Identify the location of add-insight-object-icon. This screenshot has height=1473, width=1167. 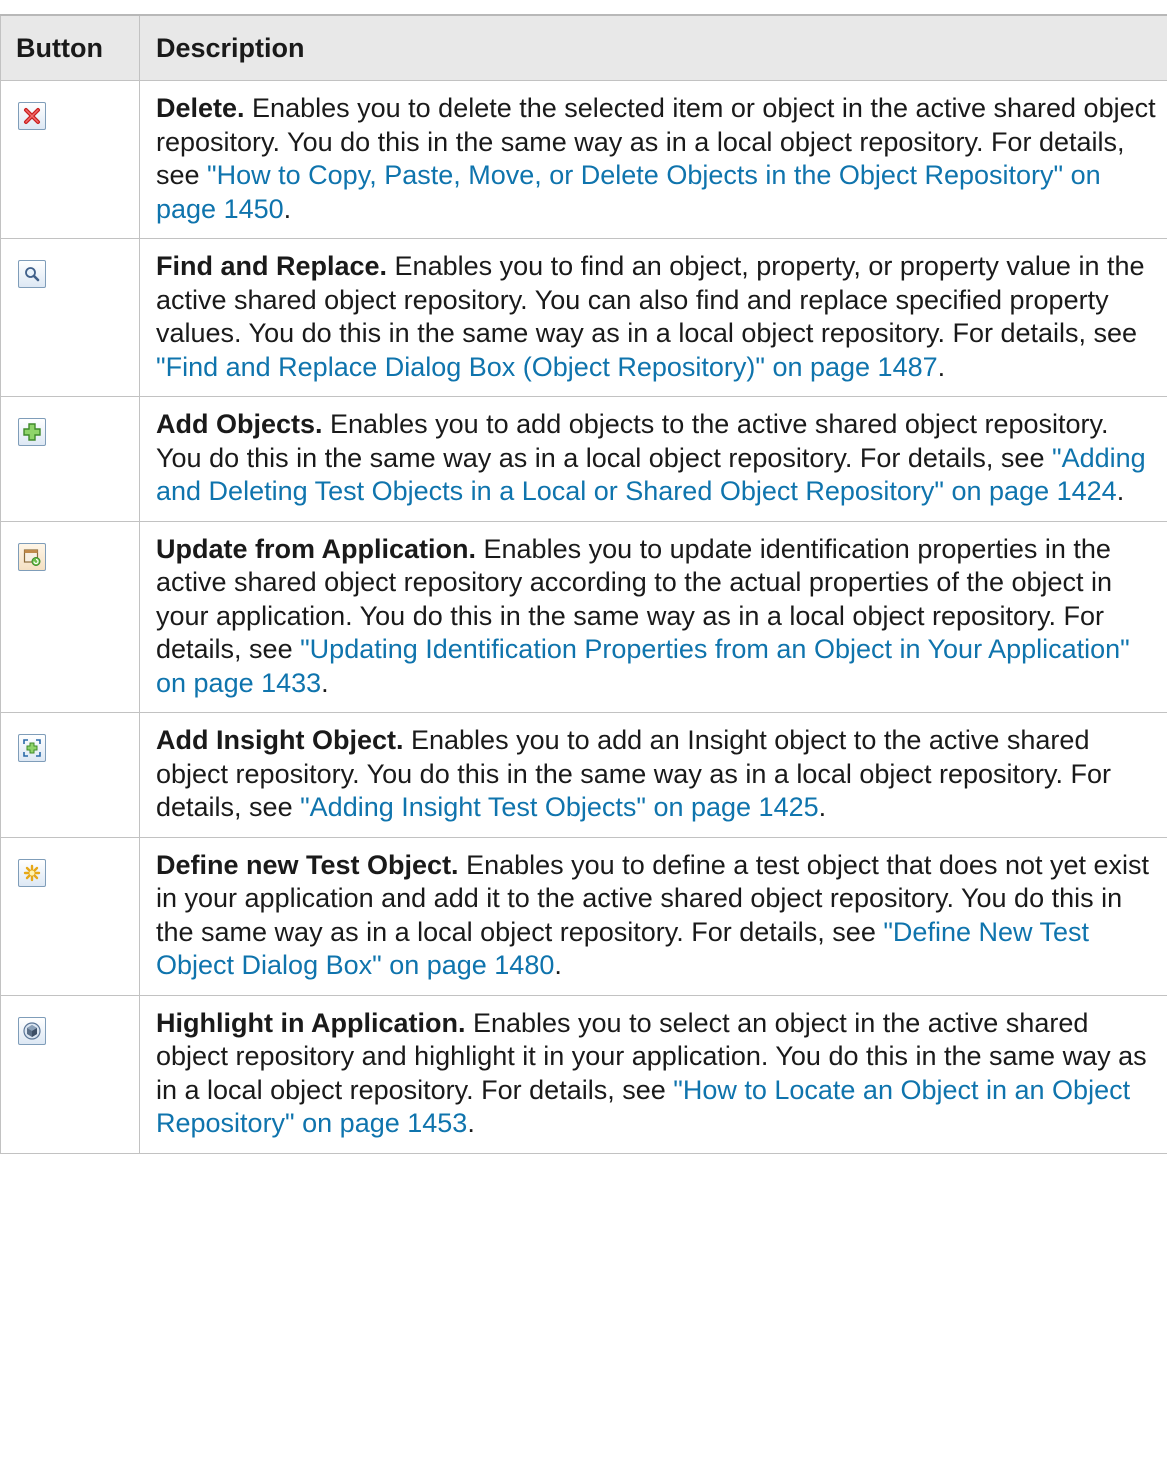
(32, 748).